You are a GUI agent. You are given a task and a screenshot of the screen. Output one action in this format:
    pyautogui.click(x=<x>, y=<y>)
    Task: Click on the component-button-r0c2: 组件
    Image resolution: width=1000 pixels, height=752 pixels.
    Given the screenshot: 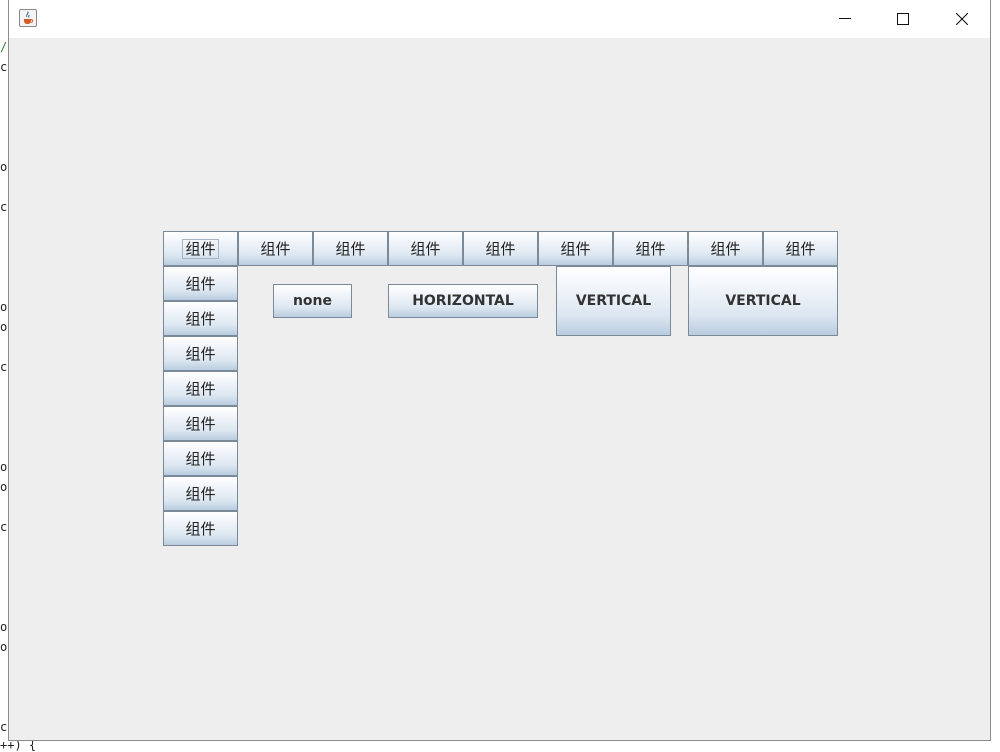 What is the action you would take?
    pyautogui.click(x=350, y=248)
    